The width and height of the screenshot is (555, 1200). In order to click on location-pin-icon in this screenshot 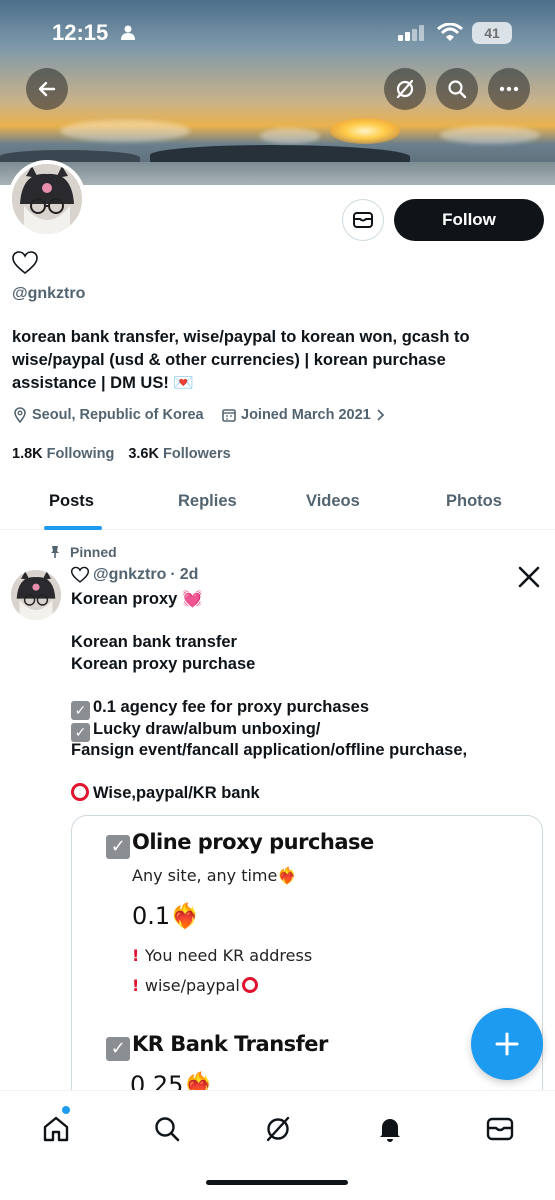, I will do `click(20, 415)`.